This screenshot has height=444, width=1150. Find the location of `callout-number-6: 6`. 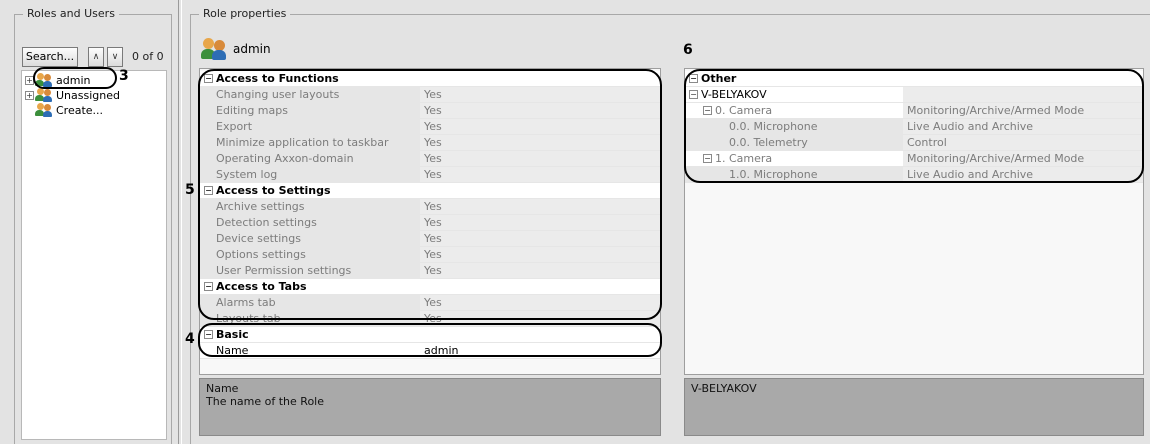

callout-number-6: 6 is located at coordinates (688, 50).